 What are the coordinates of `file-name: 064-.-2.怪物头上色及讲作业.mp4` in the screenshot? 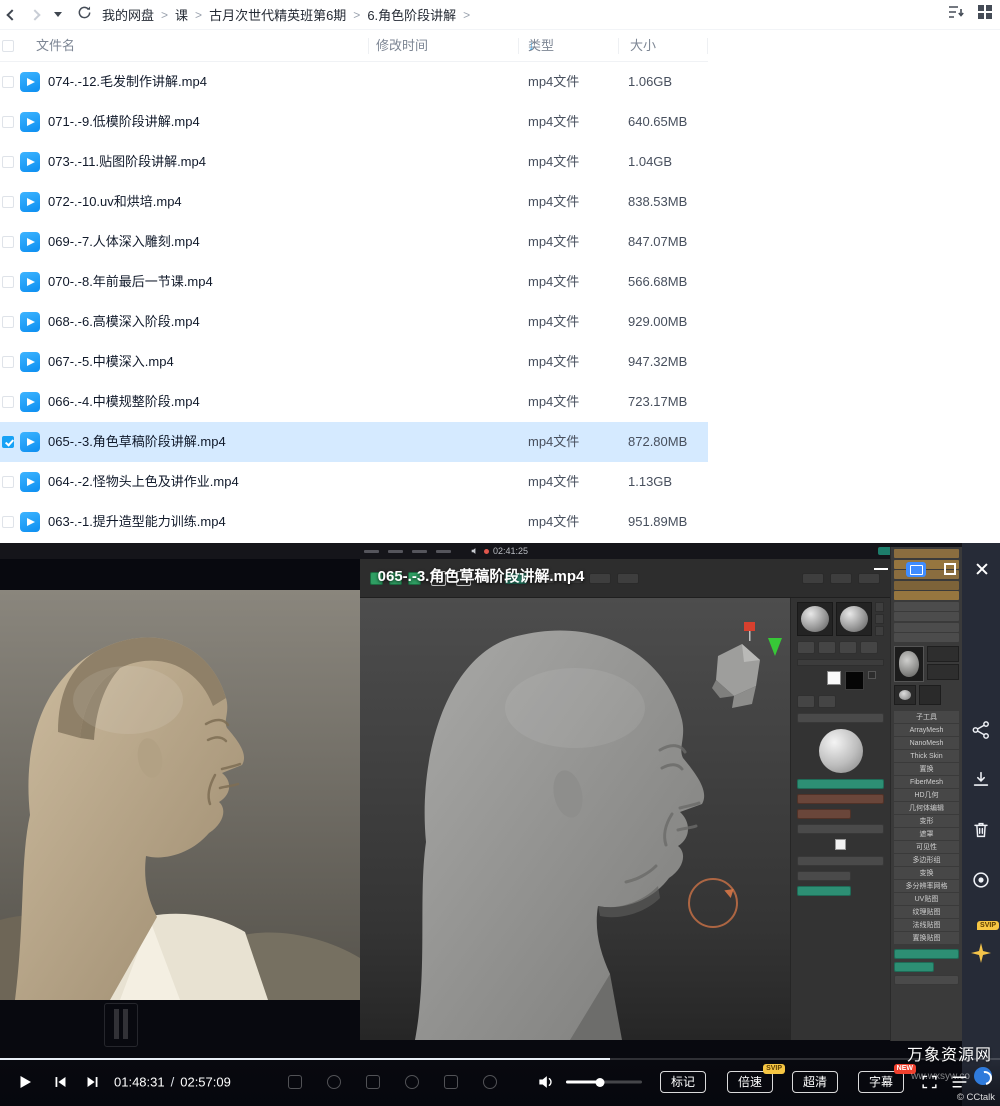 It's located at (143, 482).